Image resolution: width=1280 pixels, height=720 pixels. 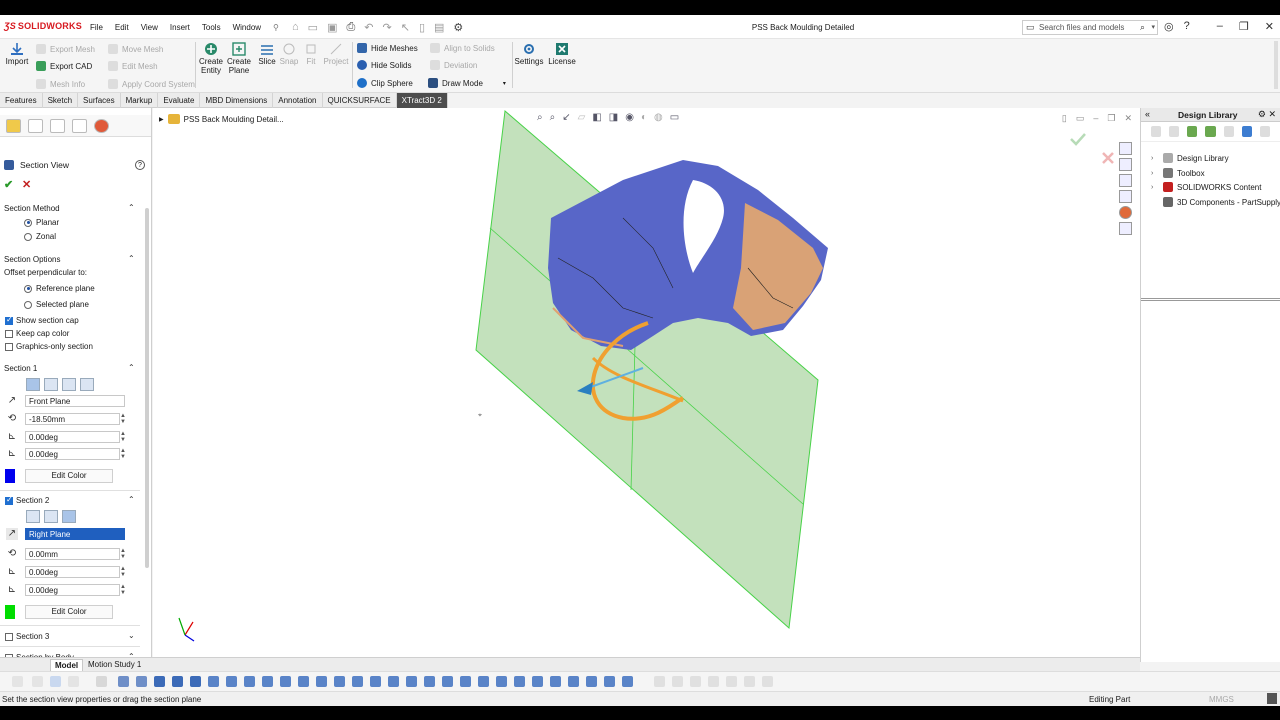 I want to click on section1-header: Section 1, so click(x=20, y=368).